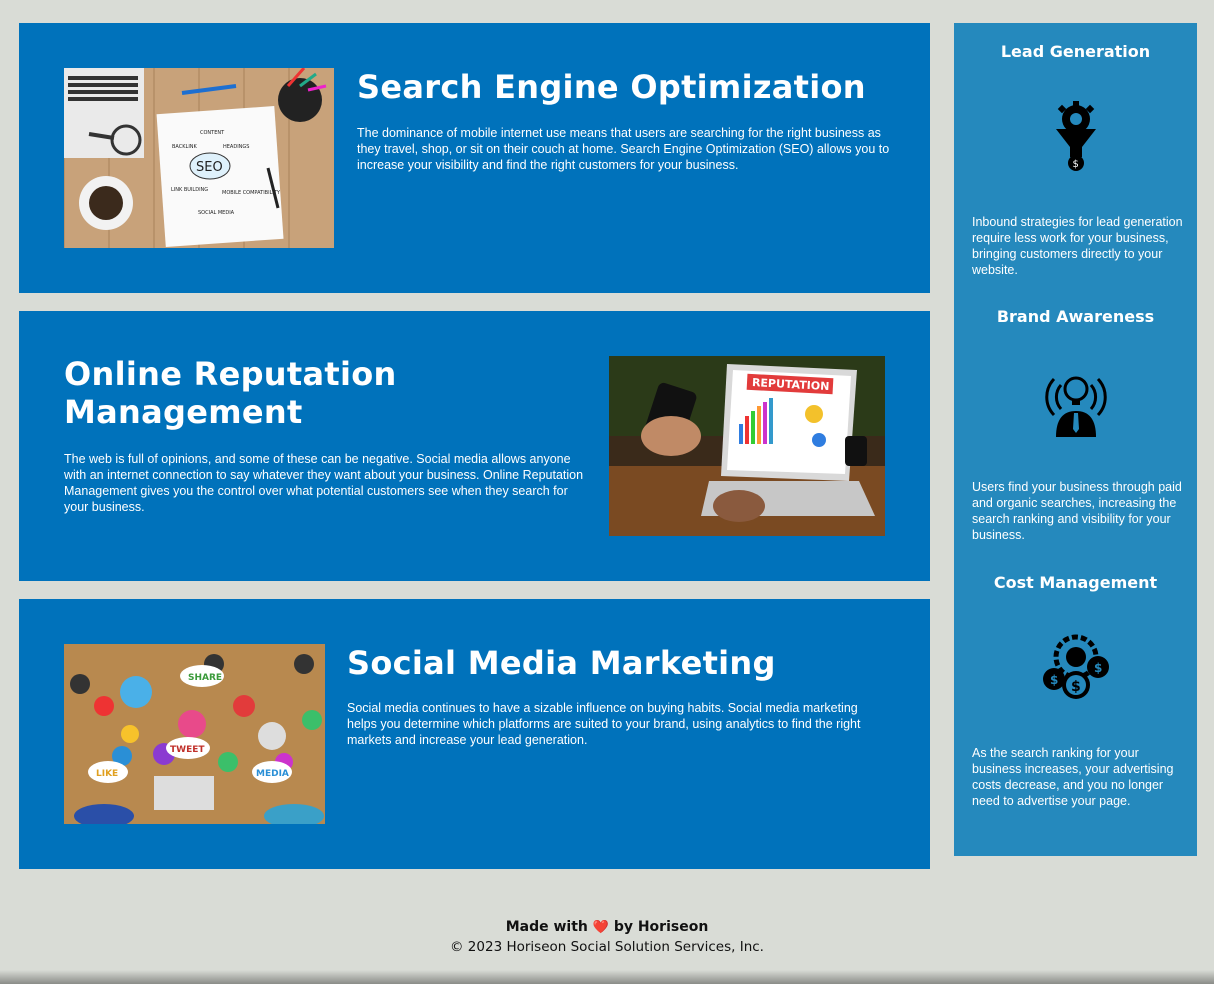 The image size is (1214, 984). What do you see at coordinates (1076, 402) in the screenshot?
I see `brand-lightbulb-icon` at bounding box center [1076, 402].